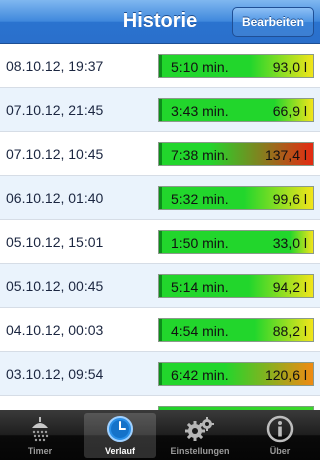  What do you see at coordinates (55, 110) in the screenshot?
I see `history-date: 07.10.12, 21:45` at bounding box center [55, 110].